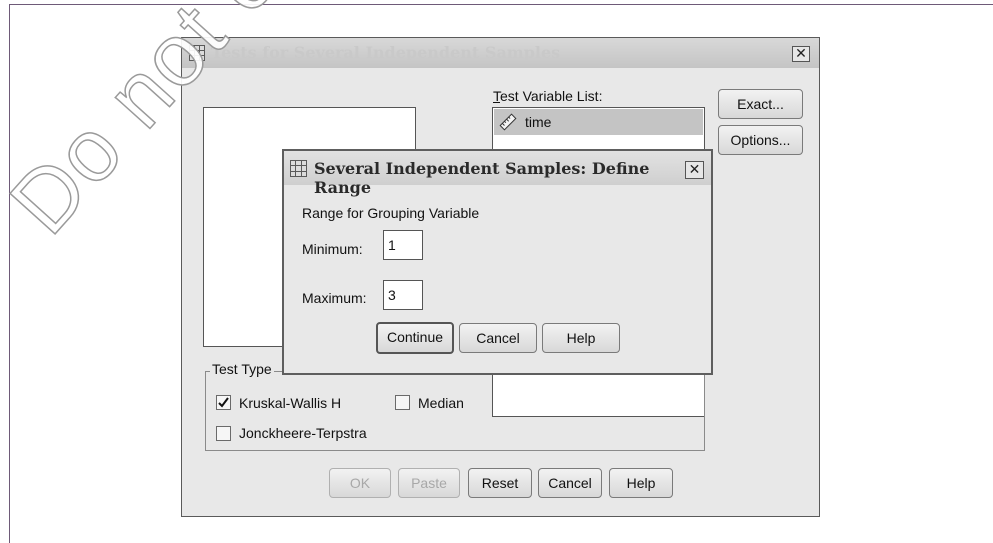  What do you see at coordinates (303, 433) in the screenshot?
I see `jonckheere-terpstra-label: Jonckheere-Terpstra` at bounding box center [303, 433].